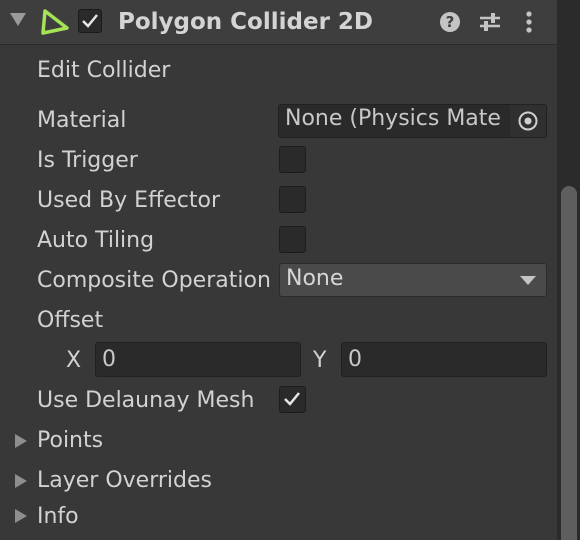 The height and width of the screenshot is (540, 580). What do you see at coordinates (529, 22) in the screenshot?
I see `kebab-menu-icon` at bounding box center [529, 22].